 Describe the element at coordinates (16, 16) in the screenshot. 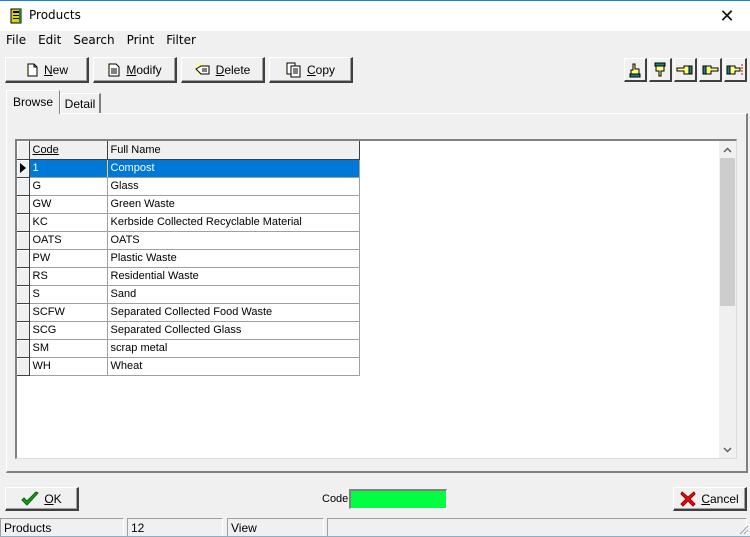

I see `app-icon` at that location.